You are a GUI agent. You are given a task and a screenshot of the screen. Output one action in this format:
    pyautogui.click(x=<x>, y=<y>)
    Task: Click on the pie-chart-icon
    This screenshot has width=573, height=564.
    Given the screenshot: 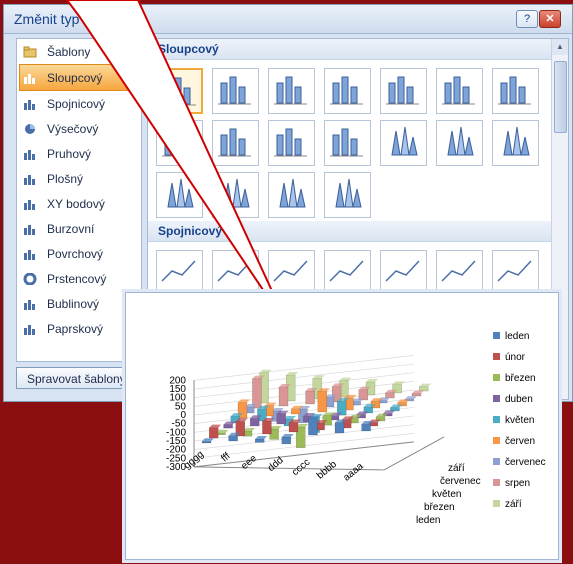 What is the action you would take?
    pyautogui.click(x=30, y=129)
    